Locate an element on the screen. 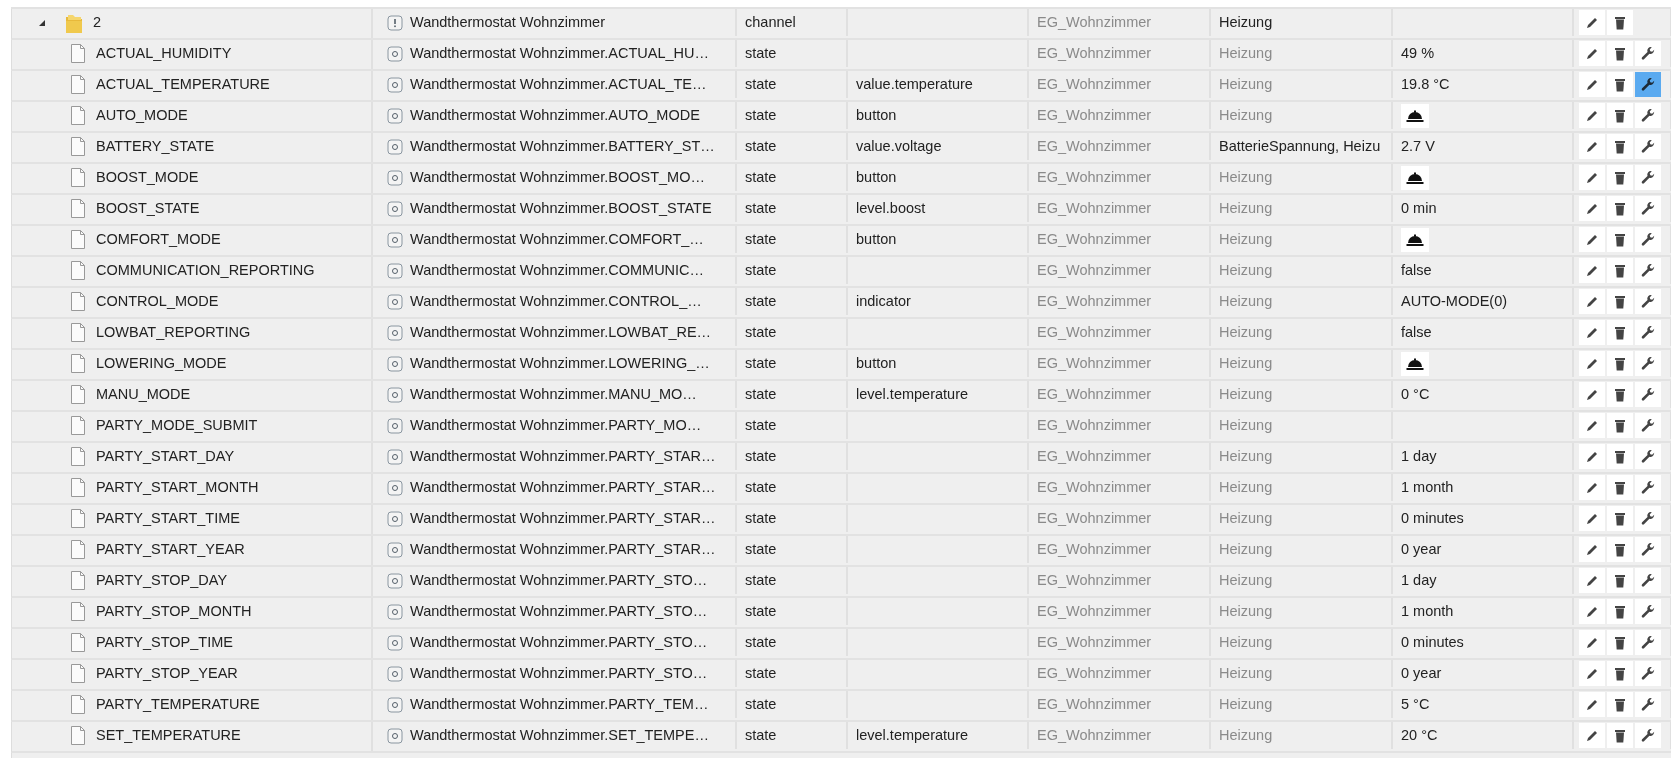  object-type: state is located at coordinates (761, 580).